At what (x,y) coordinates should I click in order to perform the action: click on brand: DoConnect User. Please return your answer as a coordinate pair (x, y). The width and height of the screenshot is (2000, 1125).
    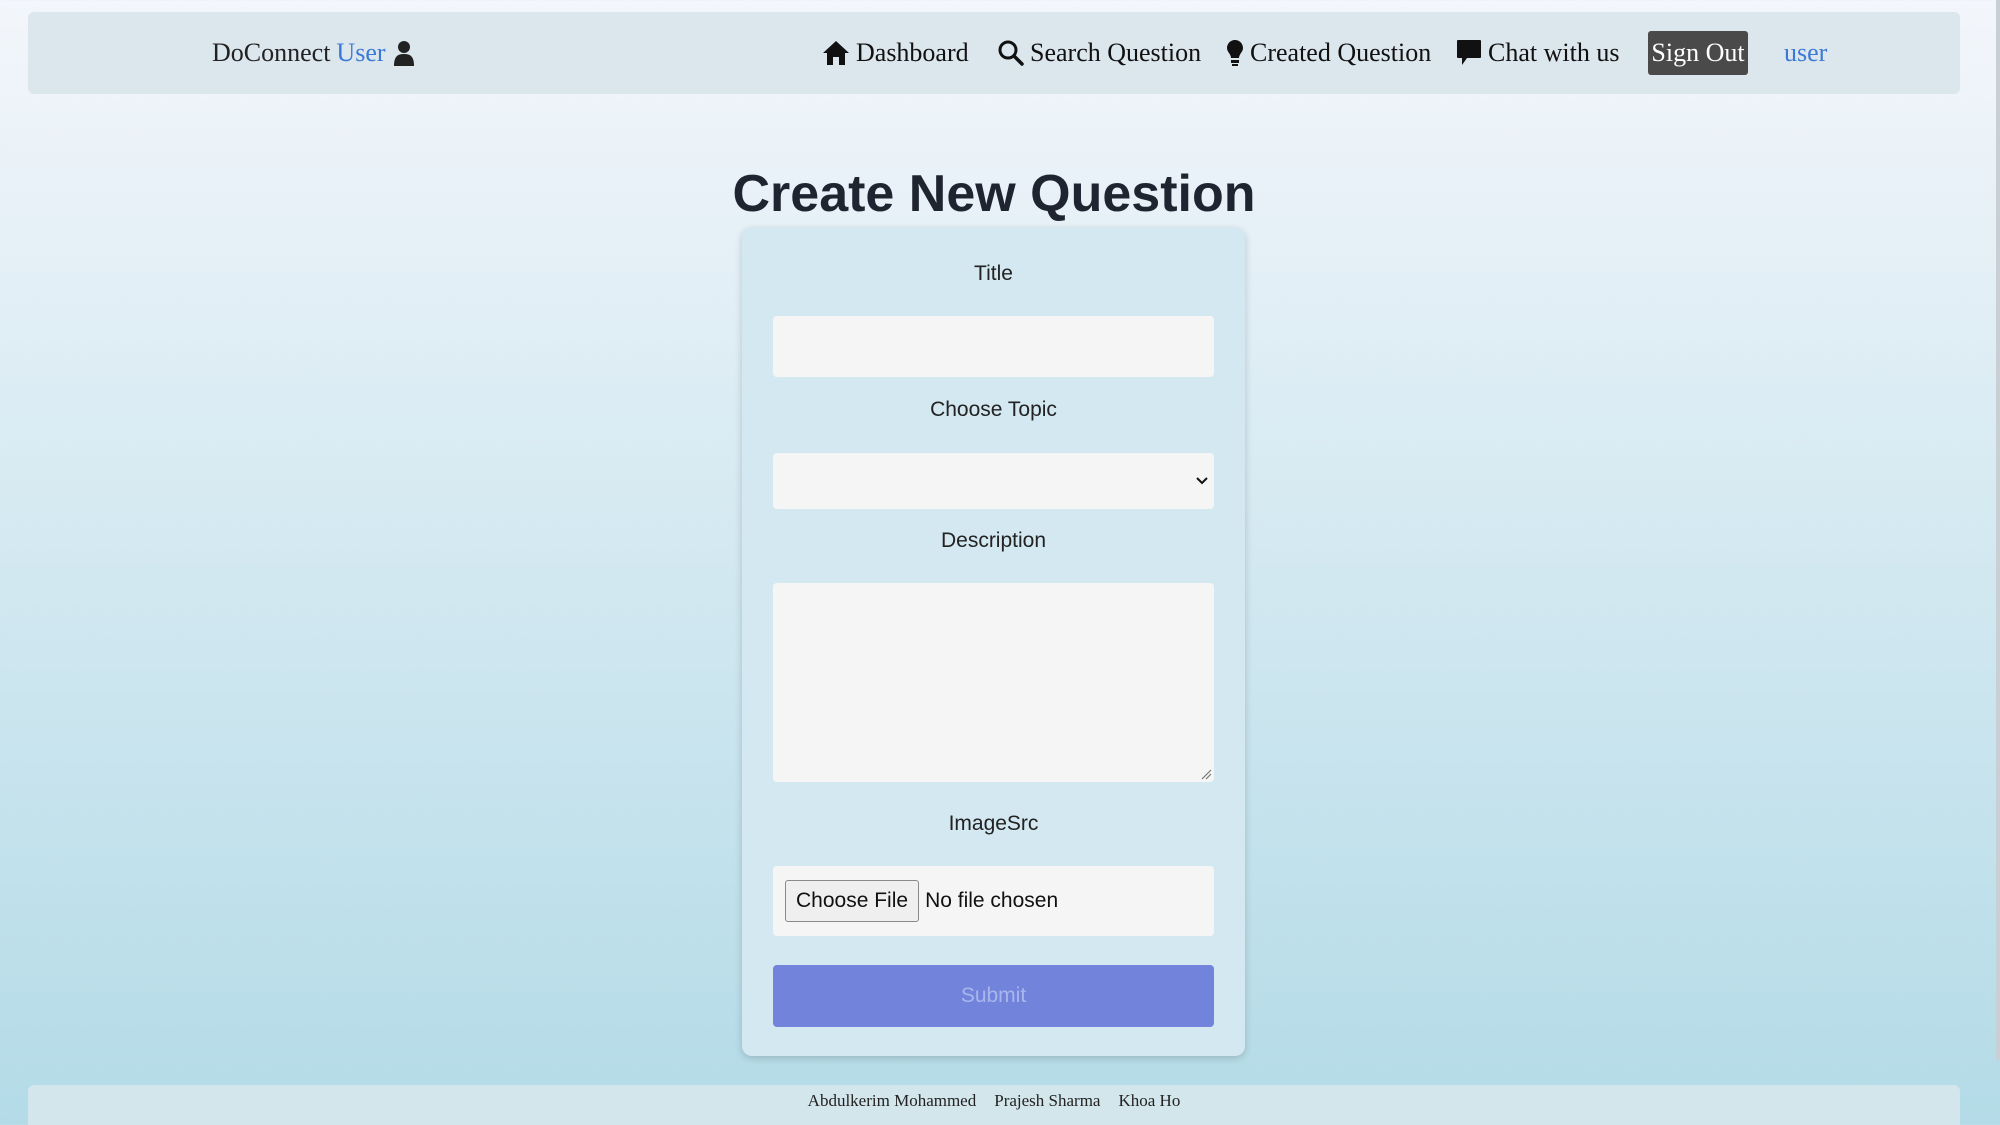
    Looking at the image, I should click on (313, 53).